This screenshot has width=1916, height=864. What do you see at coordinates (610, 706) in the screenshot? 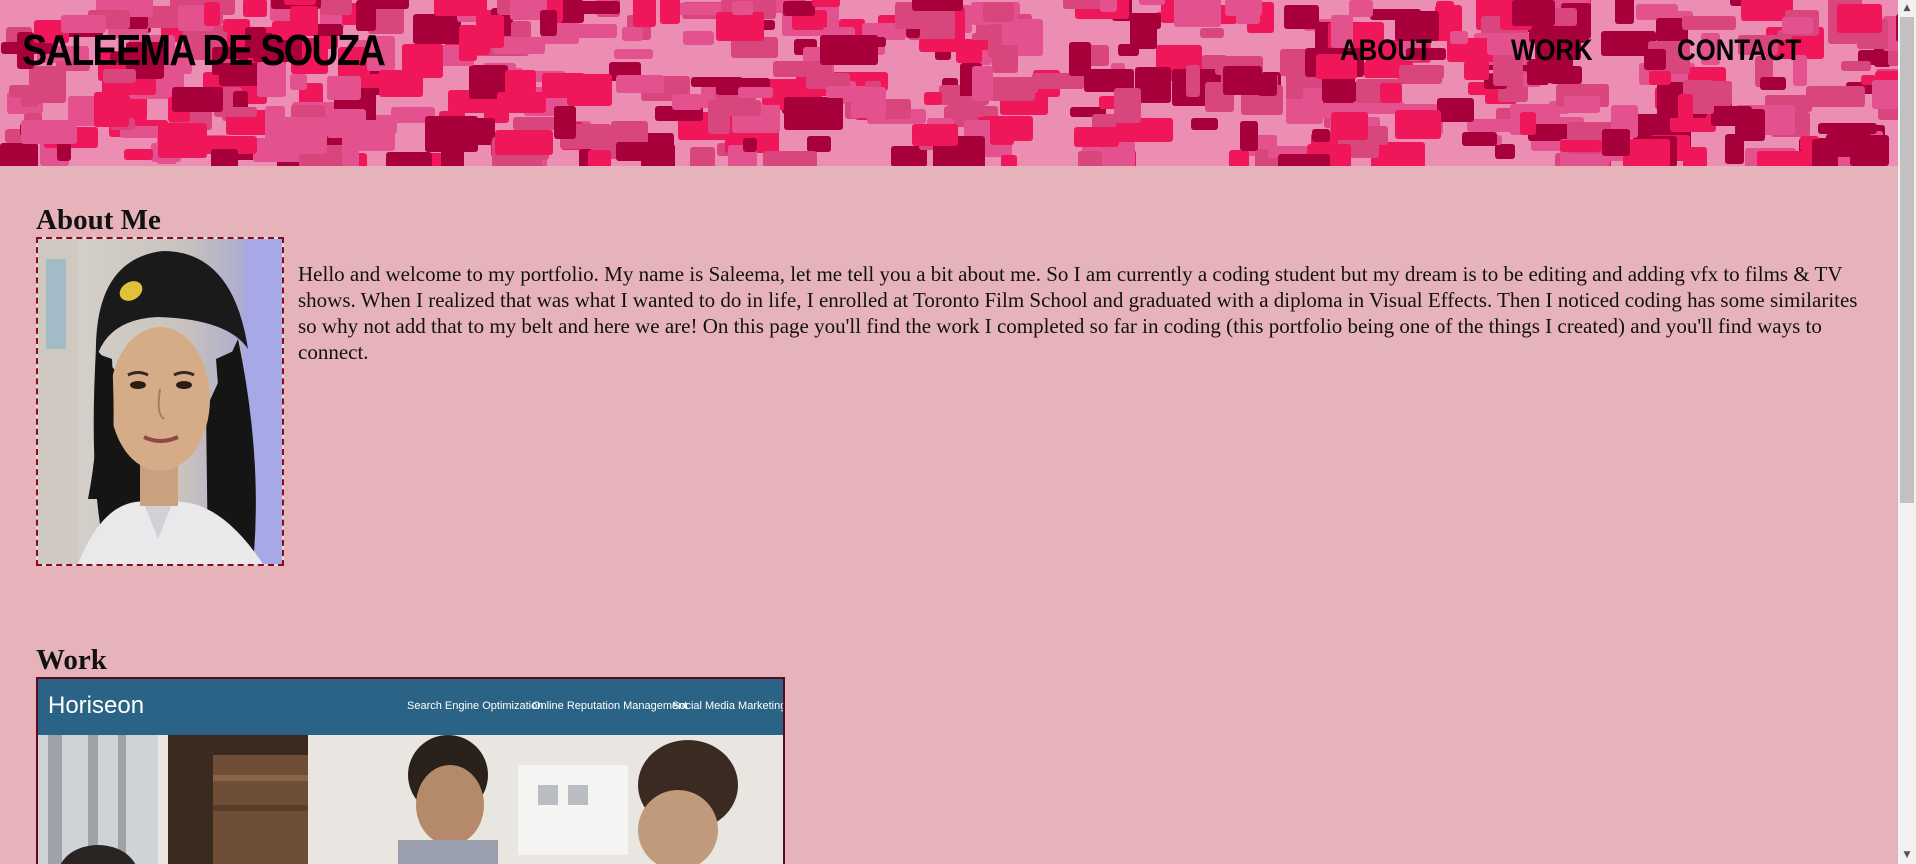
I see `project-nav-link: Online Reputation Management` at bounding box center [610, 706].